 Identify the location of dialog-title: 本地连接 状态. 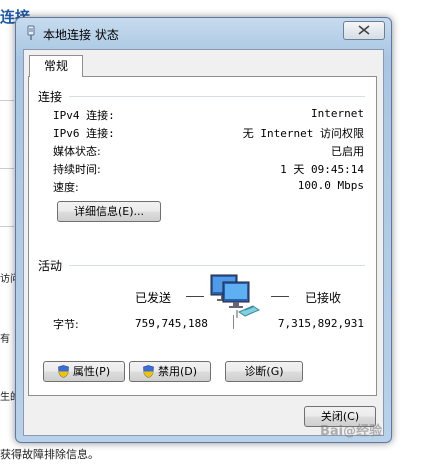
(81, 35).